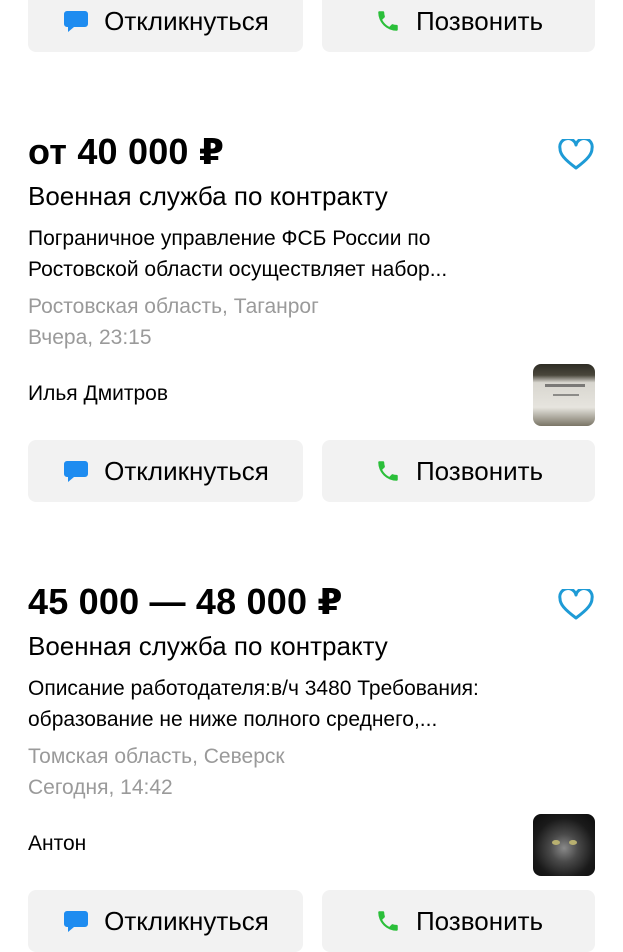 This screenshot has width=623, height=952. What do you see at coordinates (57, 843) in the screenshot?
I see `author-name: Антон` at bounding box center [57, 843].